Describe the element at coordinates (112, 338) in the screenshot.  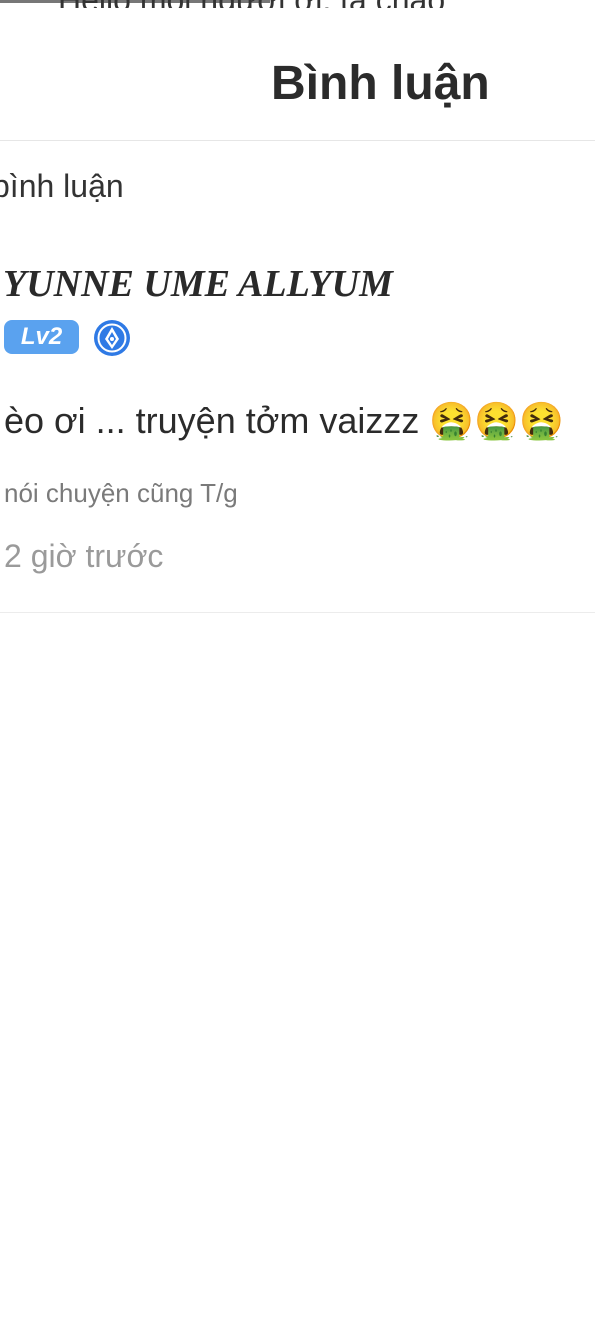
I see `pen-nib-icon` at that location.